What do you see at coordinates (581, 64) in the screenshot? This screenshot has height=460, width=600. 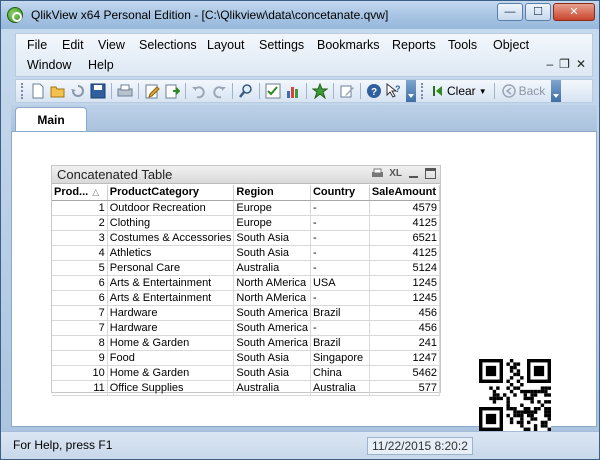 I see `mdi-close-button: ✕` at bounding box center [581, 64].